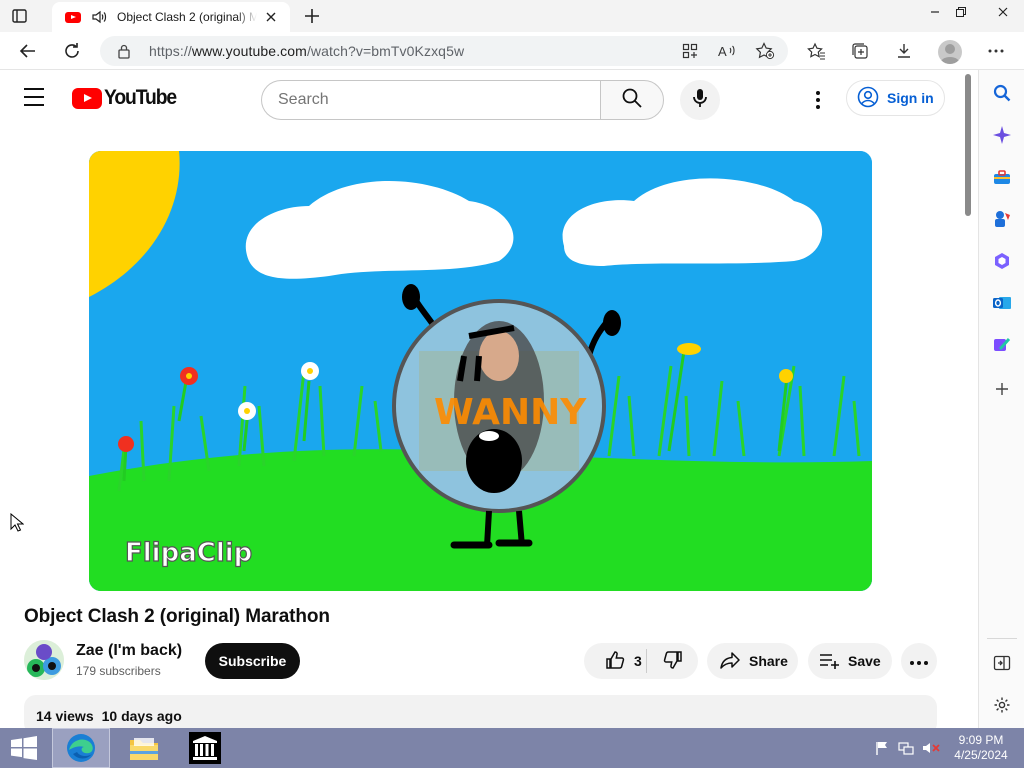  I want to click on youtube-wordmark: YouTube, so click(140, 97).